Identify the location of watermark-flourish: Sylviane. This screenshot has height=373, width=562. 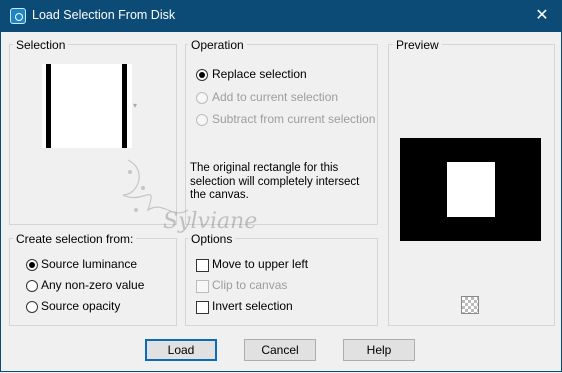
(189, 196).